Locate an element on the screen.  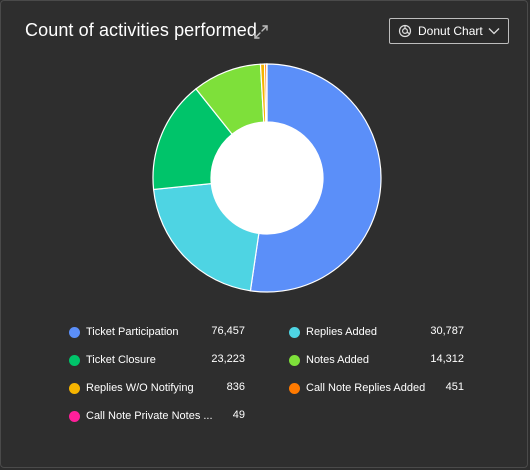
legend-label: Ticket Participation is located at coordinates (132, 332).